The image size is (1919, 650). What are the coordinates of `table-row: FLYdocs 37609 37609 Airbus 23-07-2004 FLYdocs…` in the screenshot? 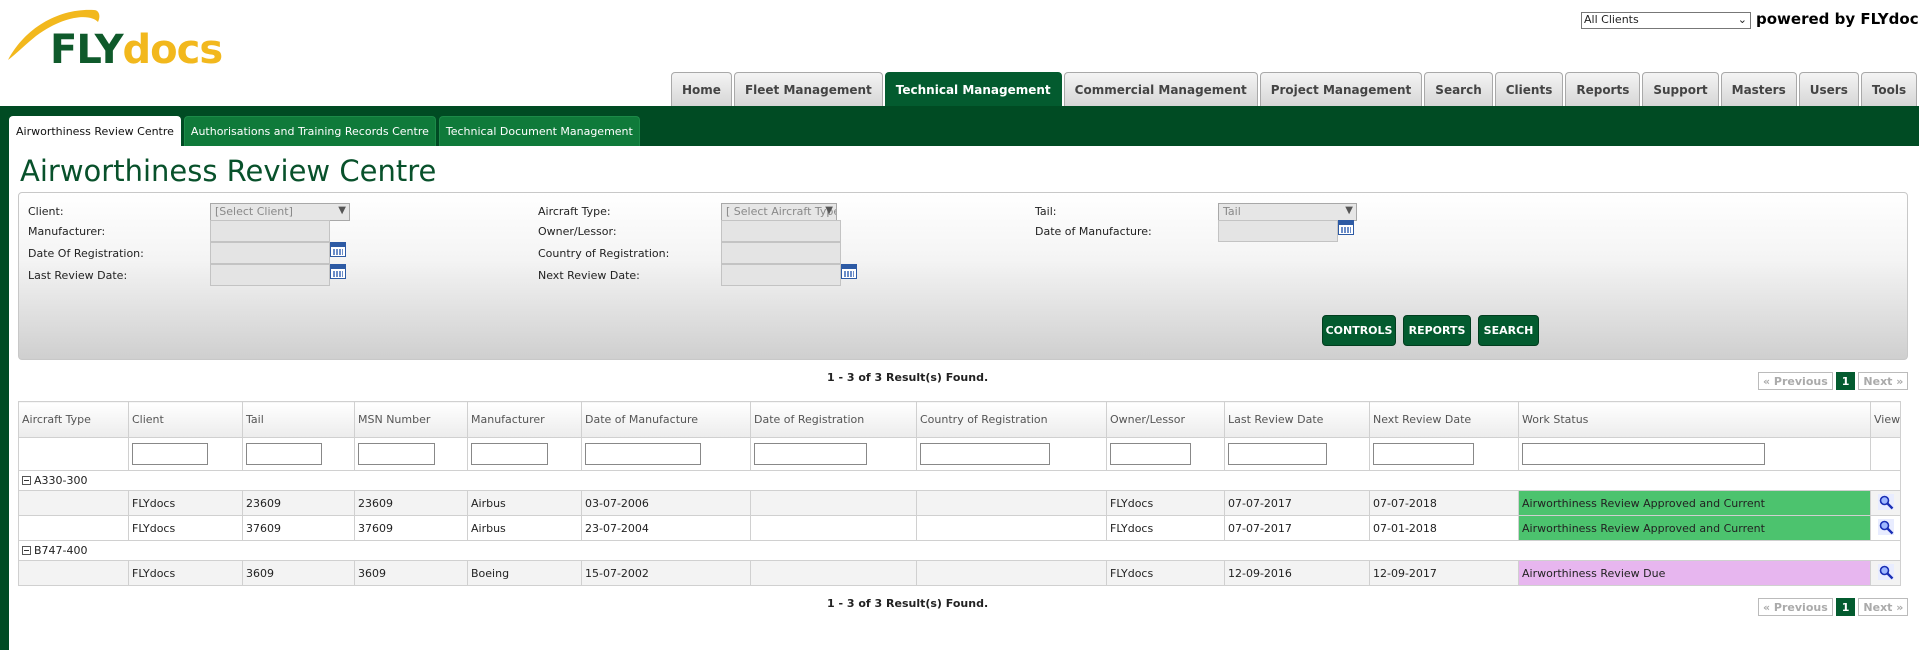 It's located at (959, 528).